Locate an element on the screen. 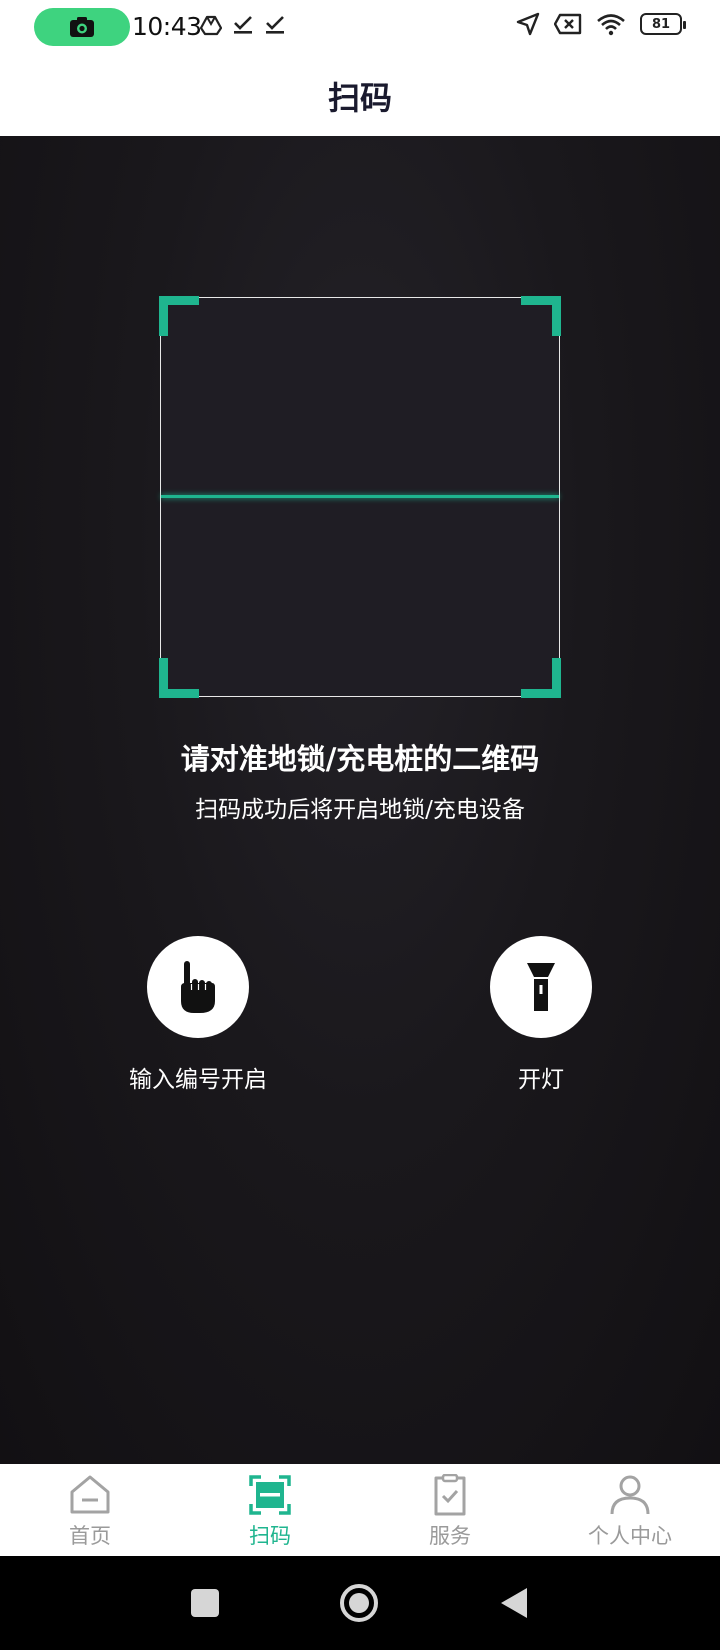 This screenshot has height=1650, width=720. service-icon is located at coordinates (450, 1495).